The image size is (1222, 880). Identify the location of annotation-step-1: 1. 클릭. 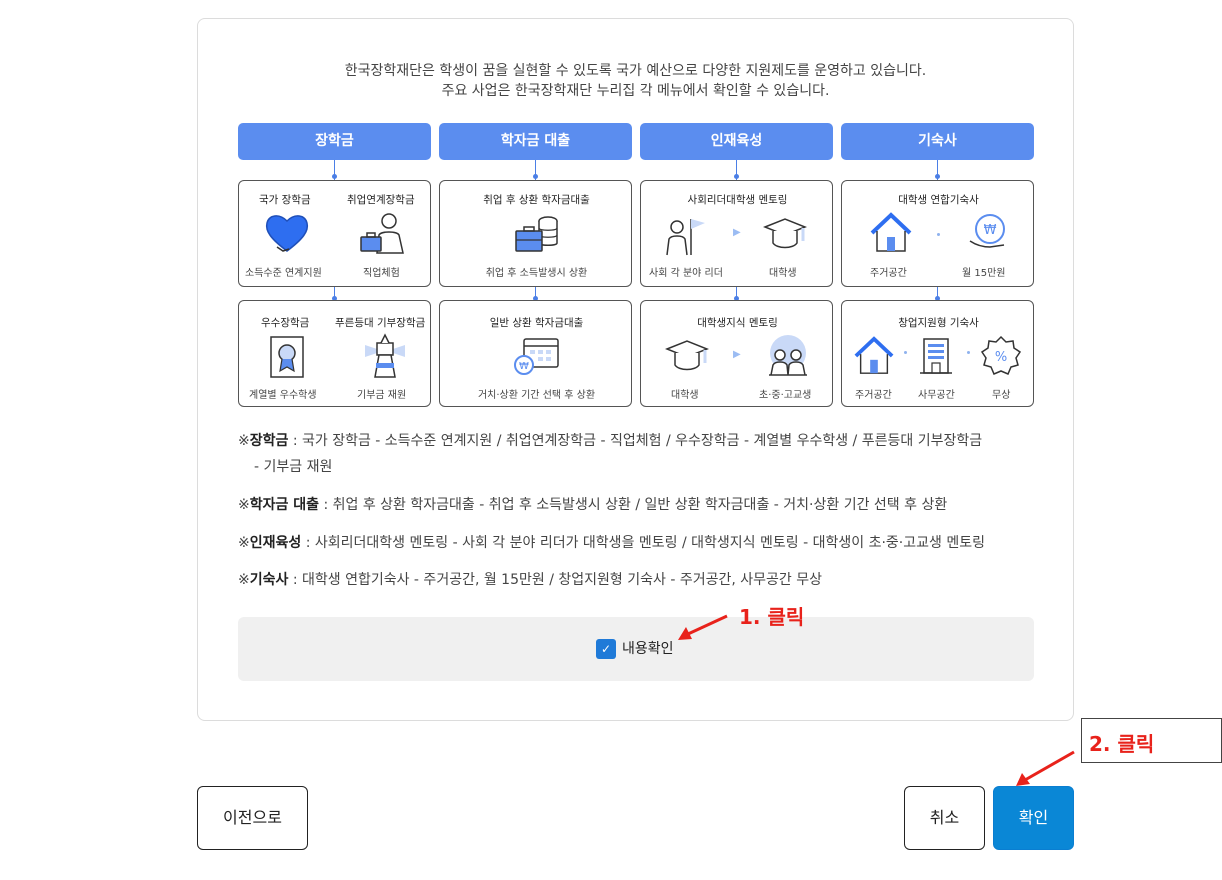
(772, 617).